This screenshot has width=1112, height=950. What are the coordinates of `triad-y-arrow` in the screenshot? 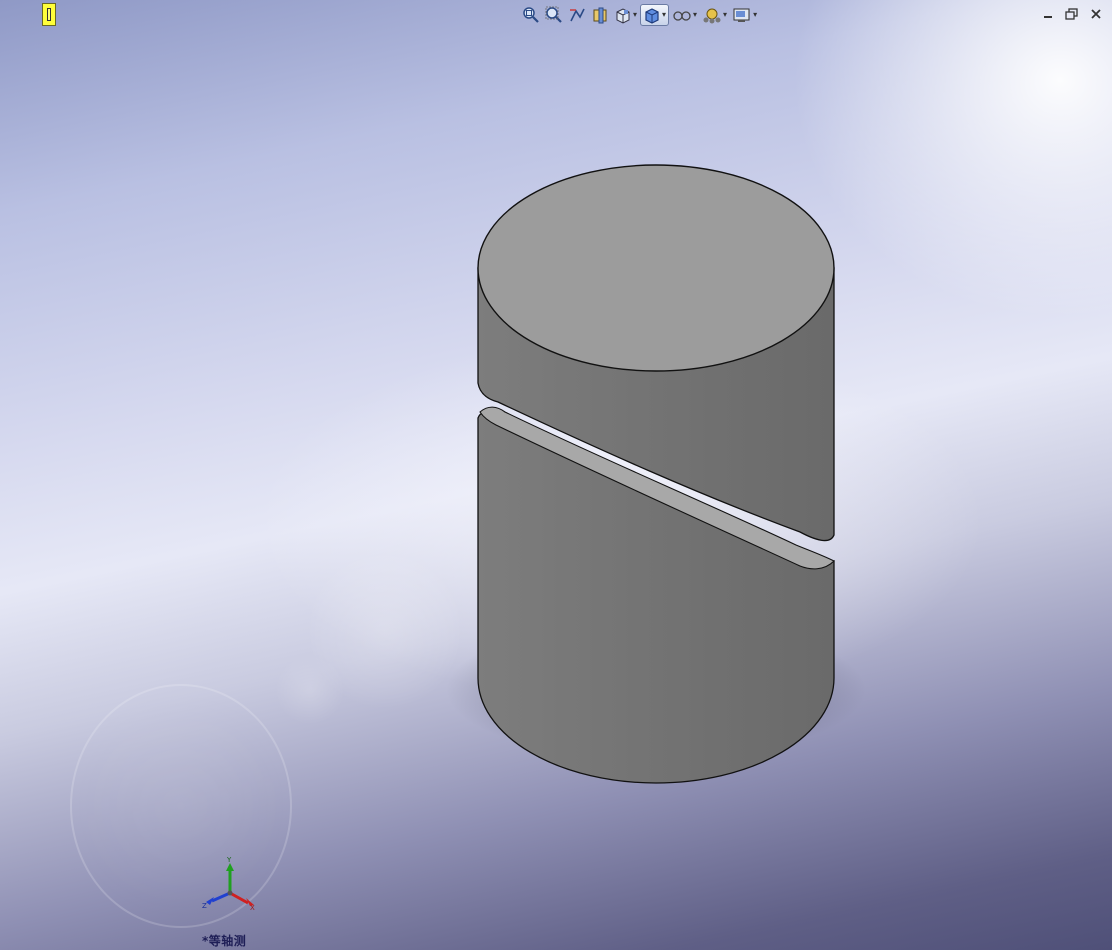 It's located at (230, 867).